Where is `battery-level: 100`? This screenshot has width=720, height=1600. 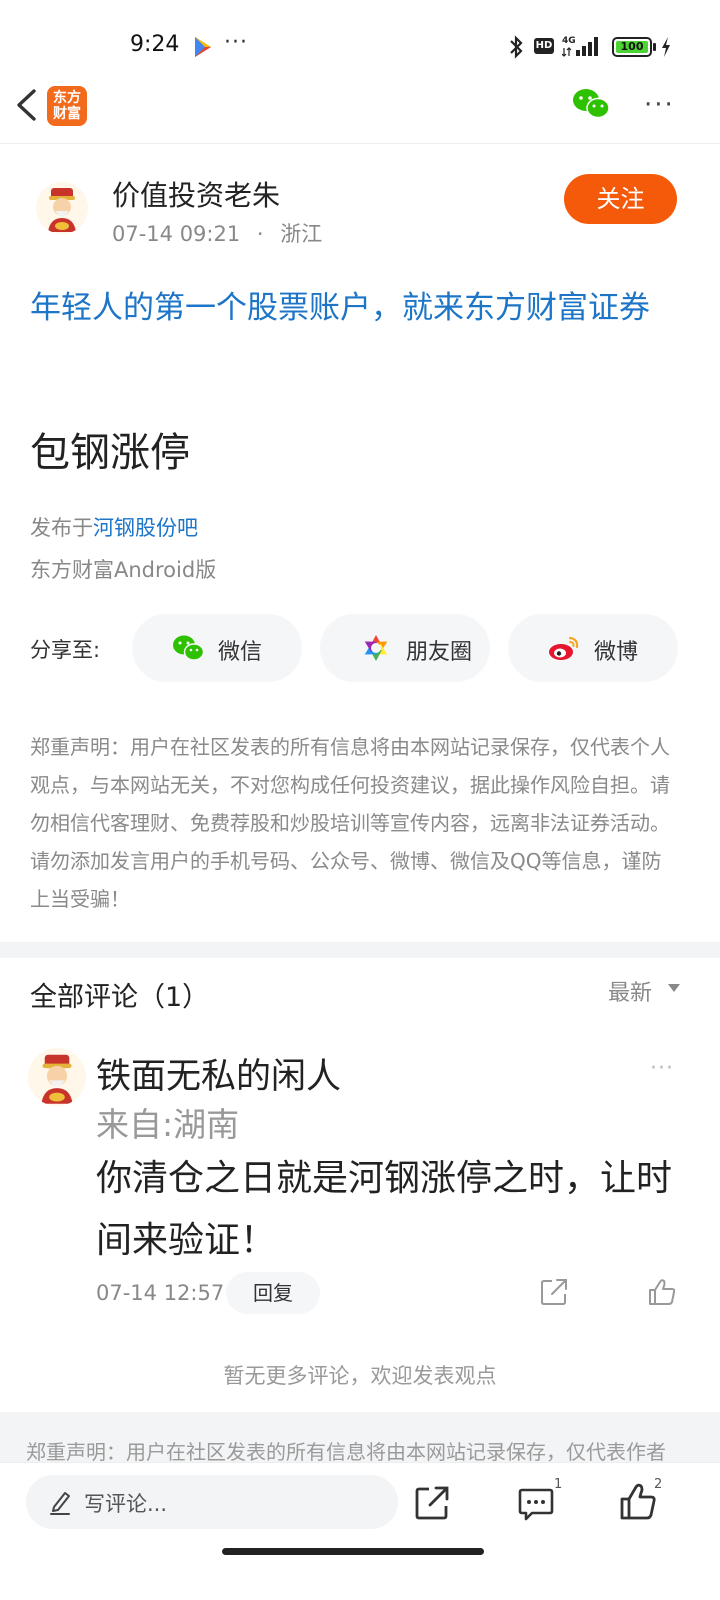
battery-level: 100 is located at coordinates (632, 47).